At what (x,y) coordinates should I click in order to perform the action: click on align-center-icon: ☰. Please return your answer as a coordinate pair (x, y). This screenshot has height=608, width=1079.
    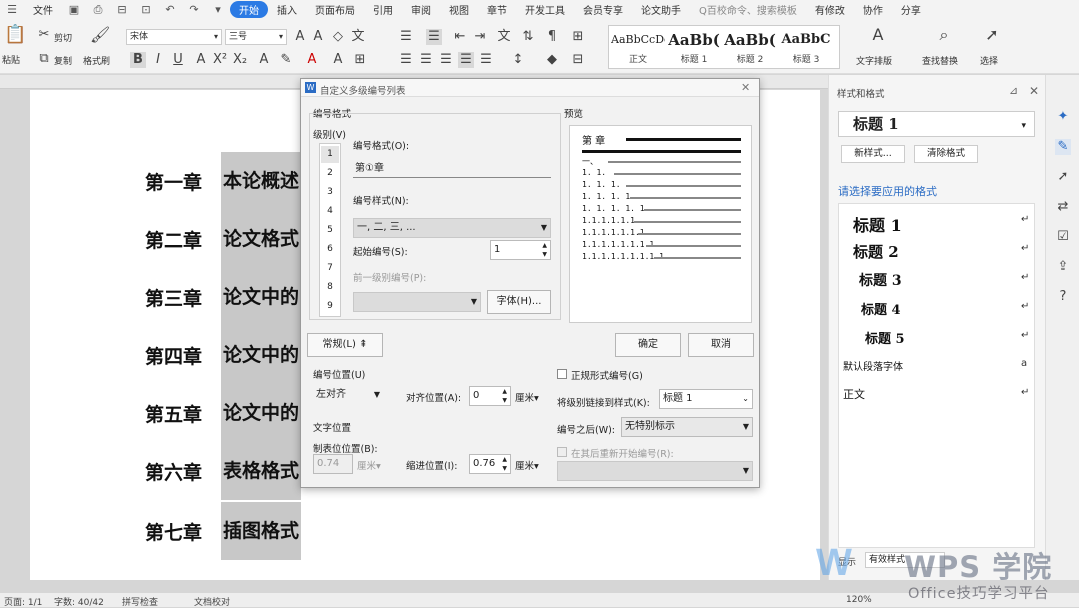
    Looking at the image, I should click on (426, 60).